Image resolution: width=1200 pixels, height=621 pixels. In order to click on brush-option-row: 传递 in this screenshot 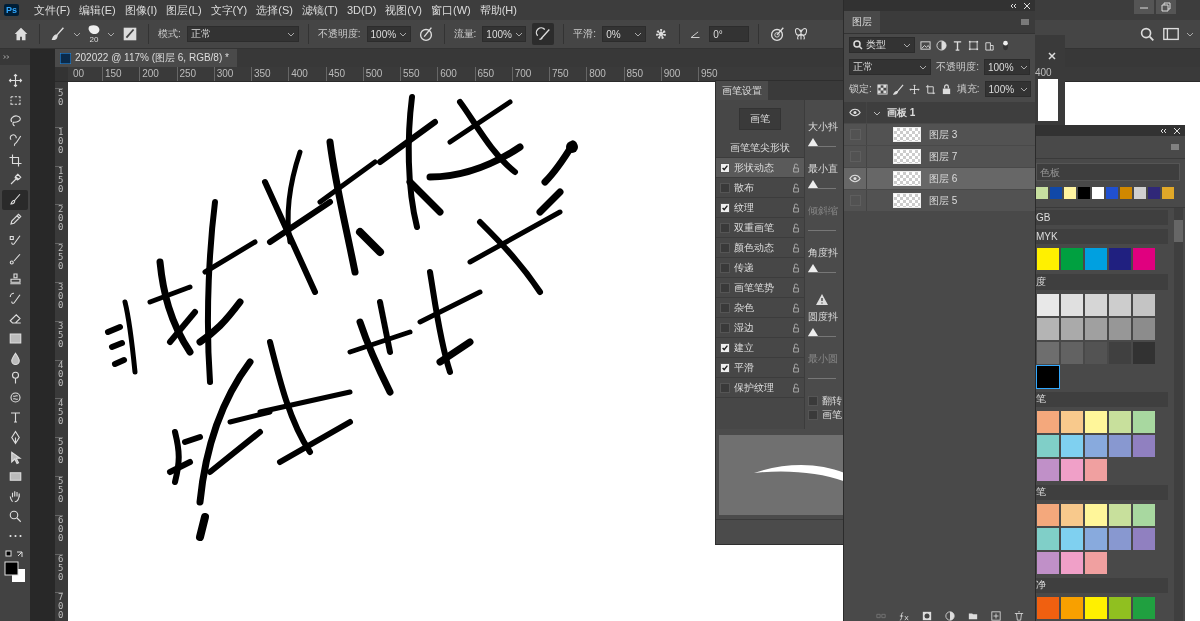, I will do `click(760, 268)`.